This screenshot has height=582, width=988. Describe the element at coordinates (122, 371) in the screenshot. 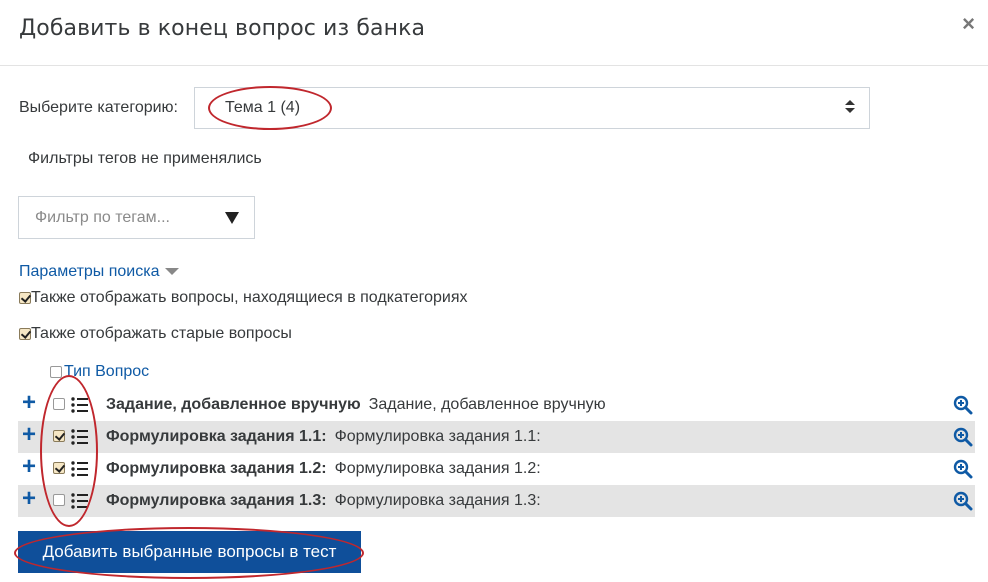

I see `sort-question-link: Вопрос` at that location.